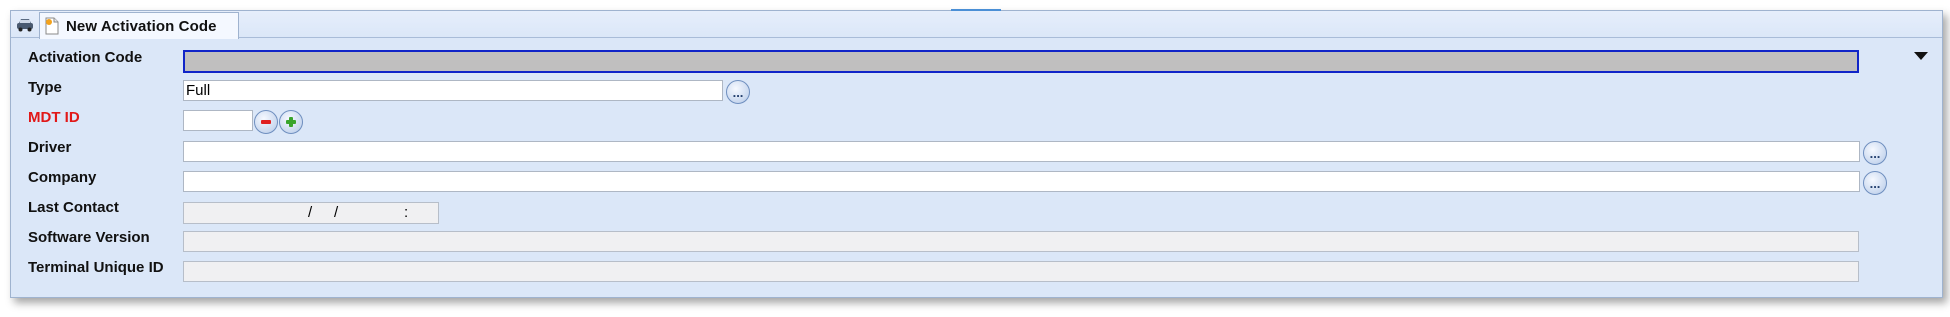  I want to click on terminal-unique-id-label: Terminal Unique ID, so click(96, 267).